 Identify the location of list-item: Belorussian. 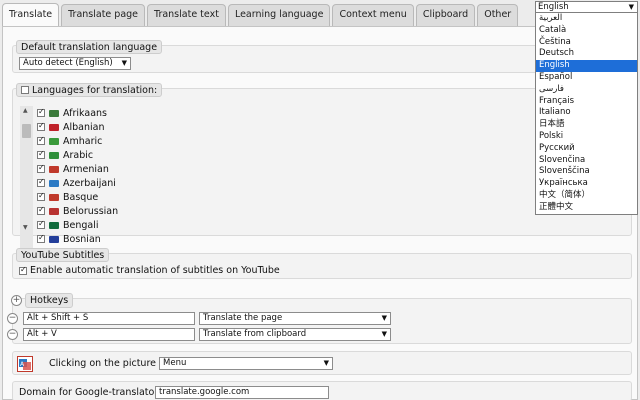
(104, 211).